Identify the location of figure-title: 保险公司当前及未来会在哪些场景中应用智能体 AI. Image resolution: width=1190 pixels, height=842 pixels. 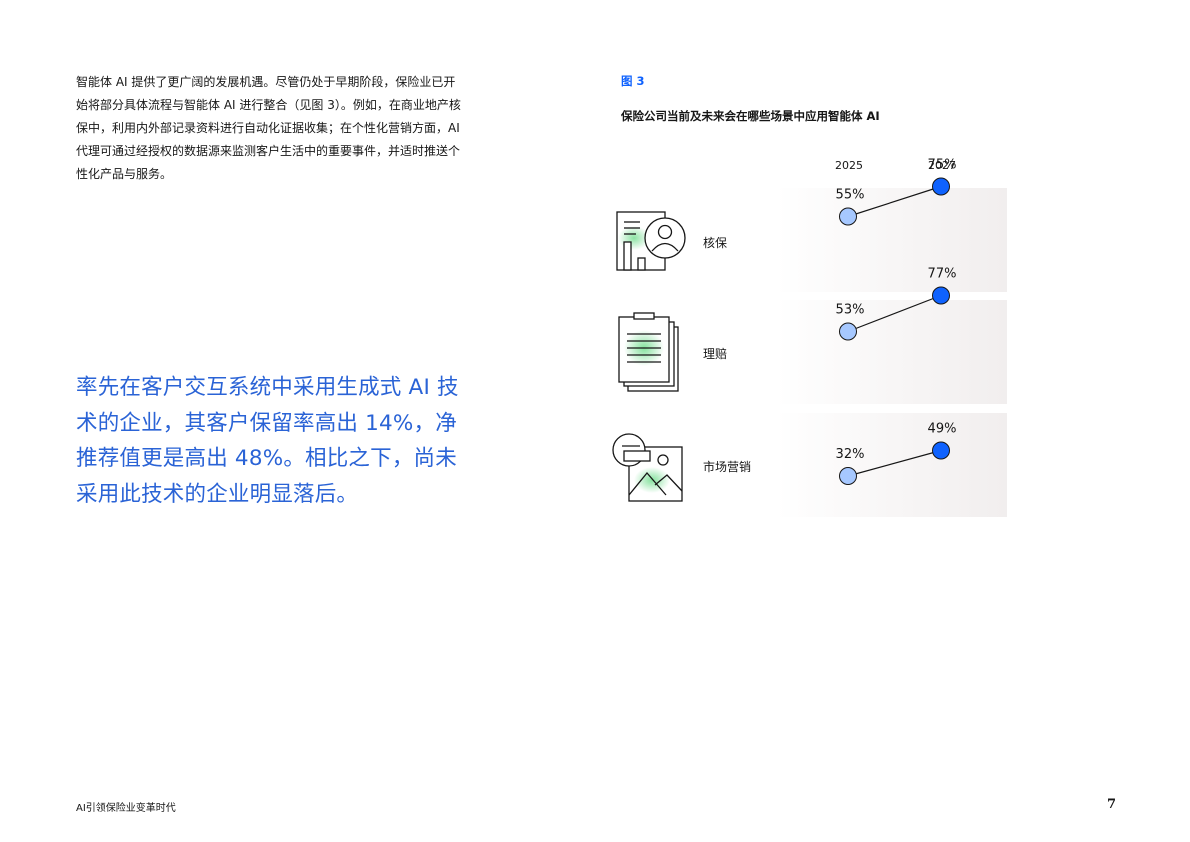
(750, 116).